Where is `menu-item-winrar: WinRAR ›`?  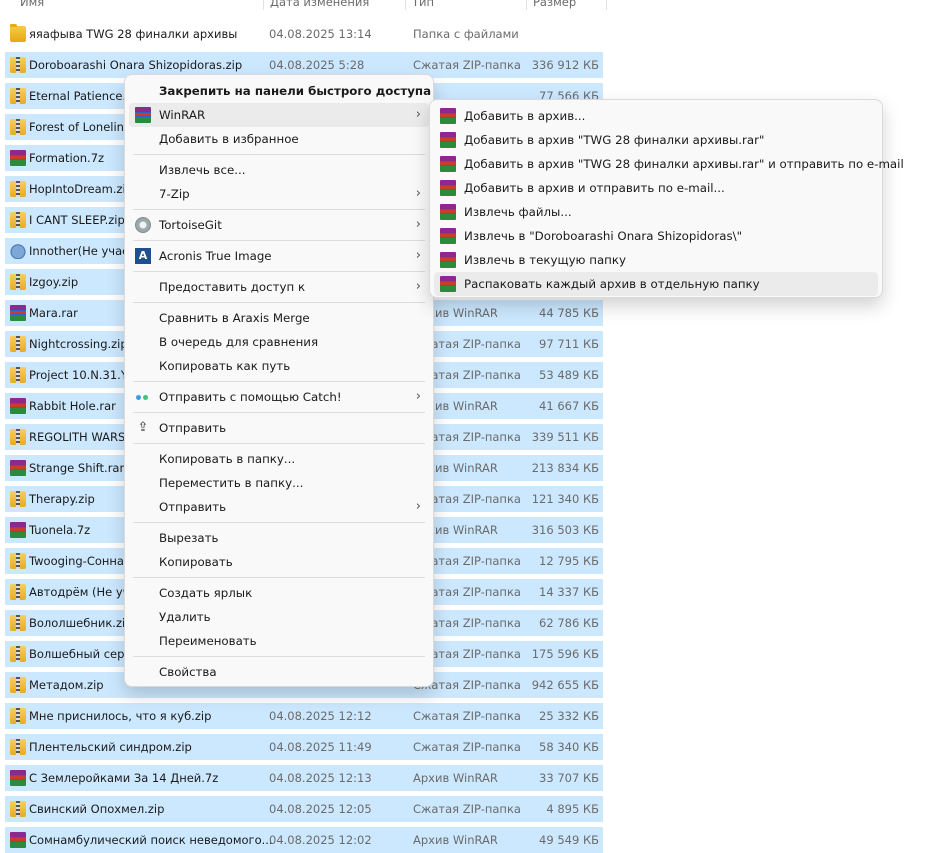 menu-item-winrar: WinRAR › is located at coordinates (279, 115).